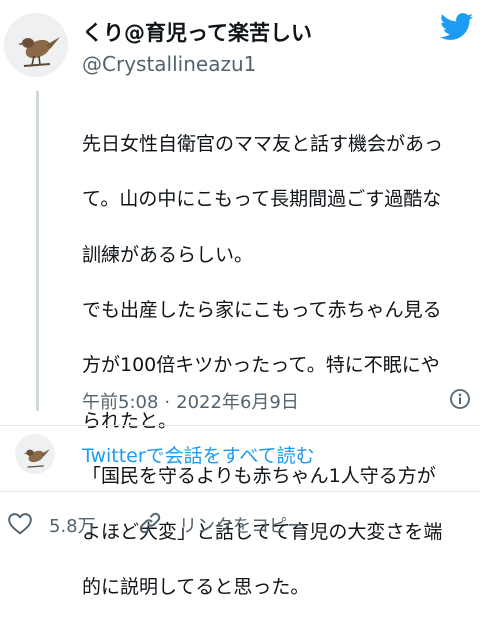 Image resolution: width=480 pixels, height=629 pixels. I want to click on tweet-line: て。山の中にこもって長期間過ごす過酷な, so click(262, 199).